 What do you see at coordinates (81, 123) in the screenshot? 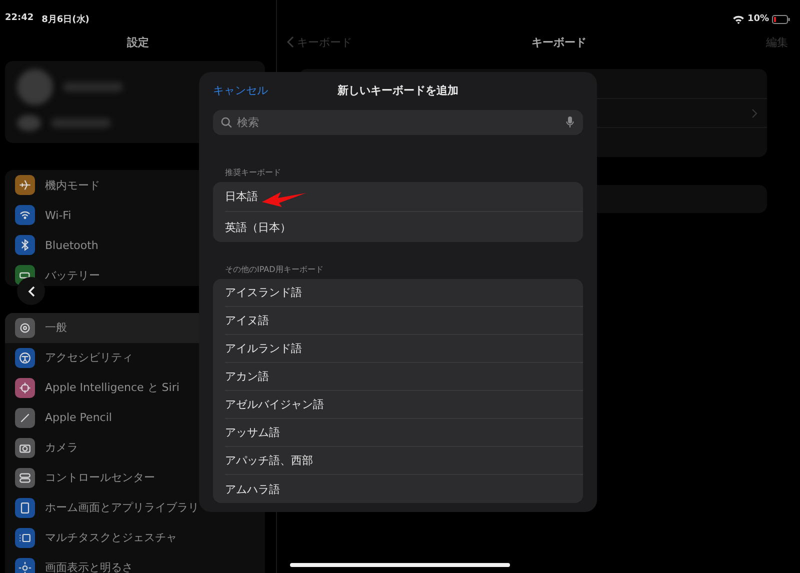
I see `blurred-text` at bounding box center [81, 123].